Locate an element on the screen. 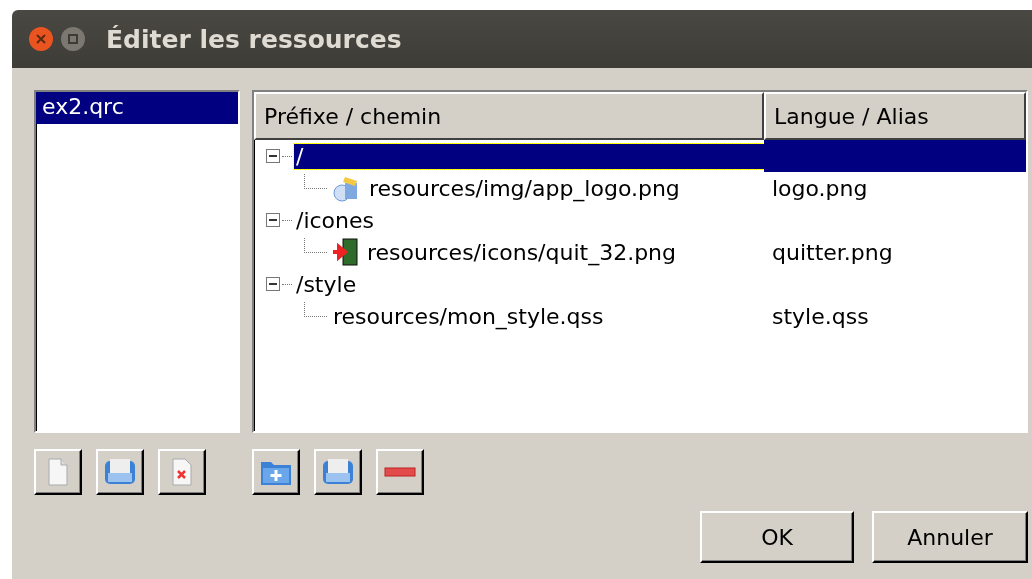 The width and height of the screenshot is (1032, 579). tree-row: resources/mon_style.qss style.qss is located at coordinates (640, 316).